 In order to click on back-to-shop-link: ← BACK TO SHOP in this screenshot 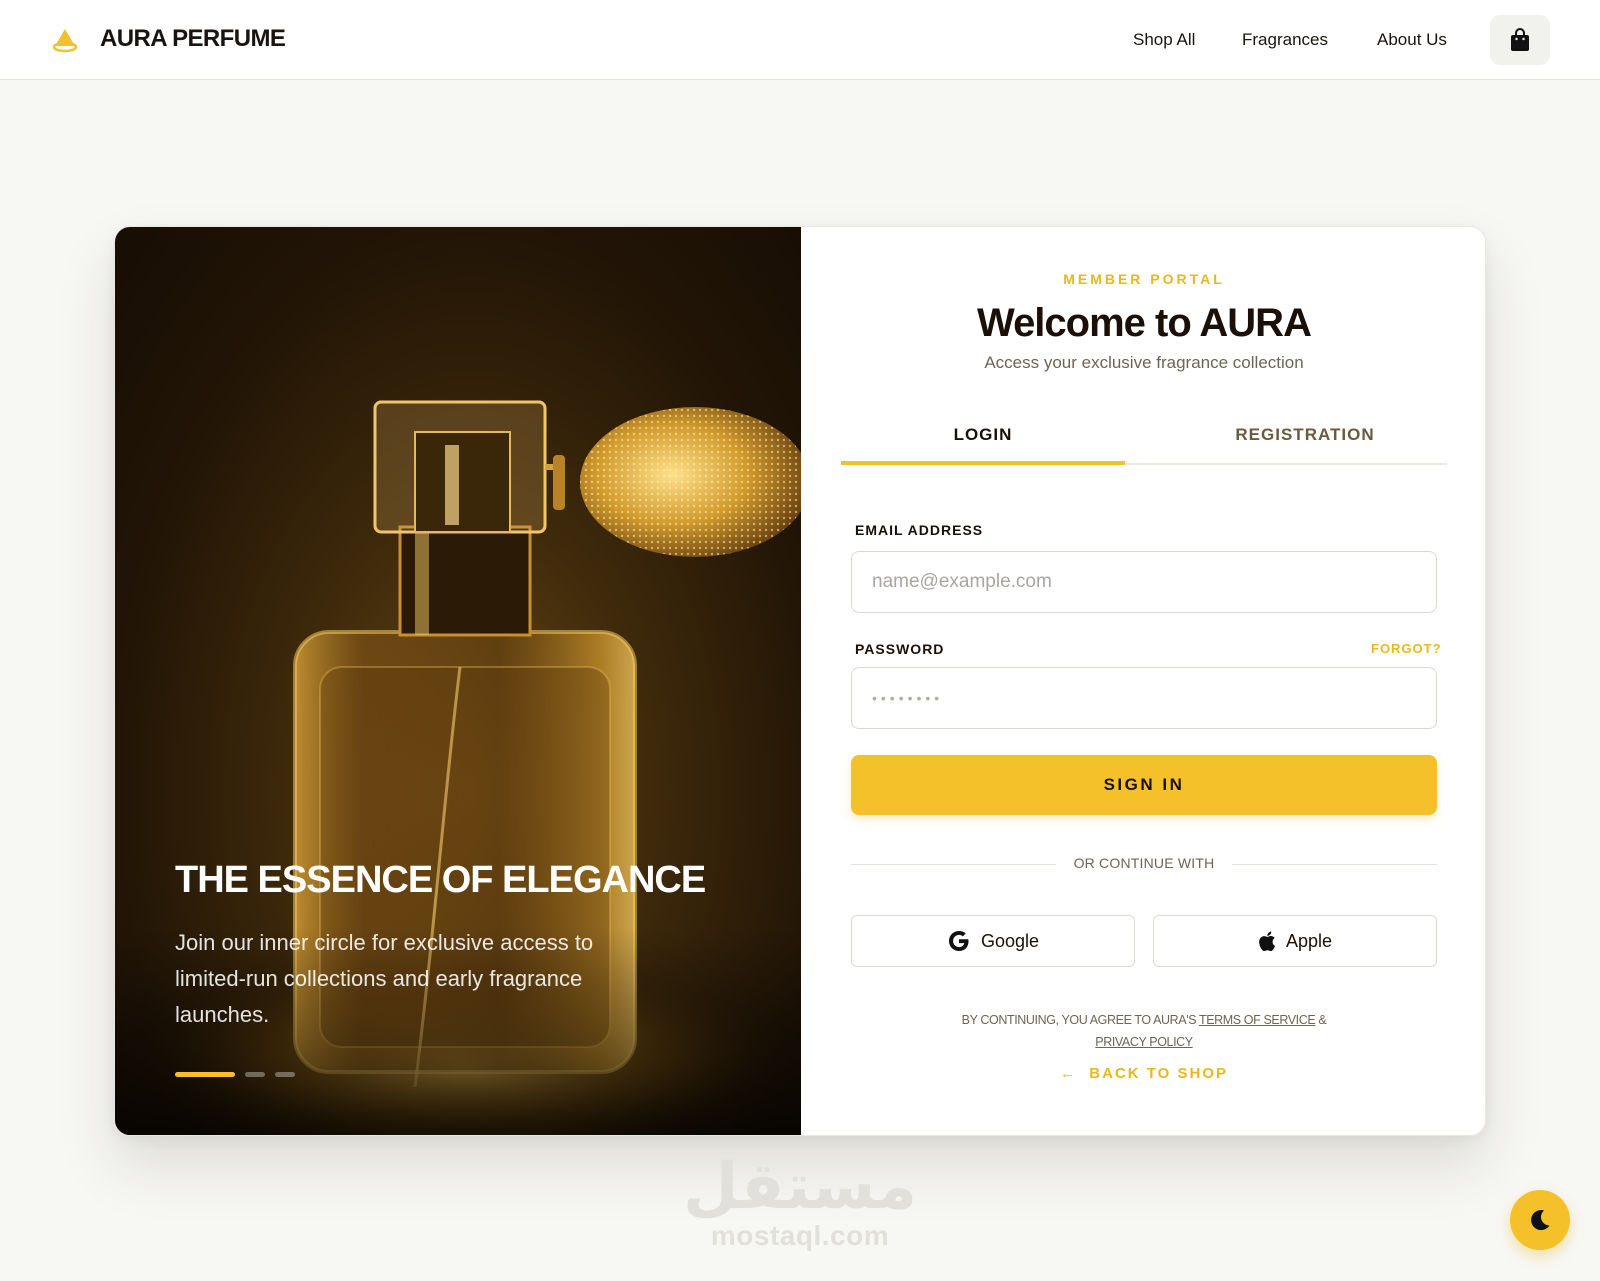, I will do `click(1143, 1073)`.